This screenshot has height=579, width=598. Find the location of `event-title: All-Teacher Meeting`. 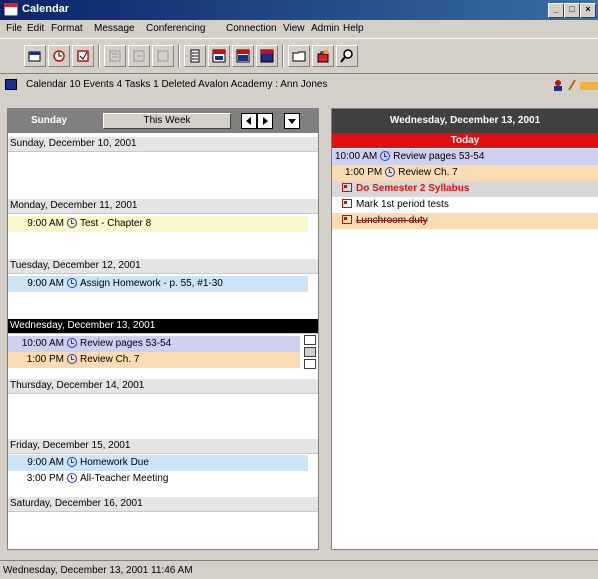

event-title: All-Teacher Meeting is located at coordinates (124, 478).